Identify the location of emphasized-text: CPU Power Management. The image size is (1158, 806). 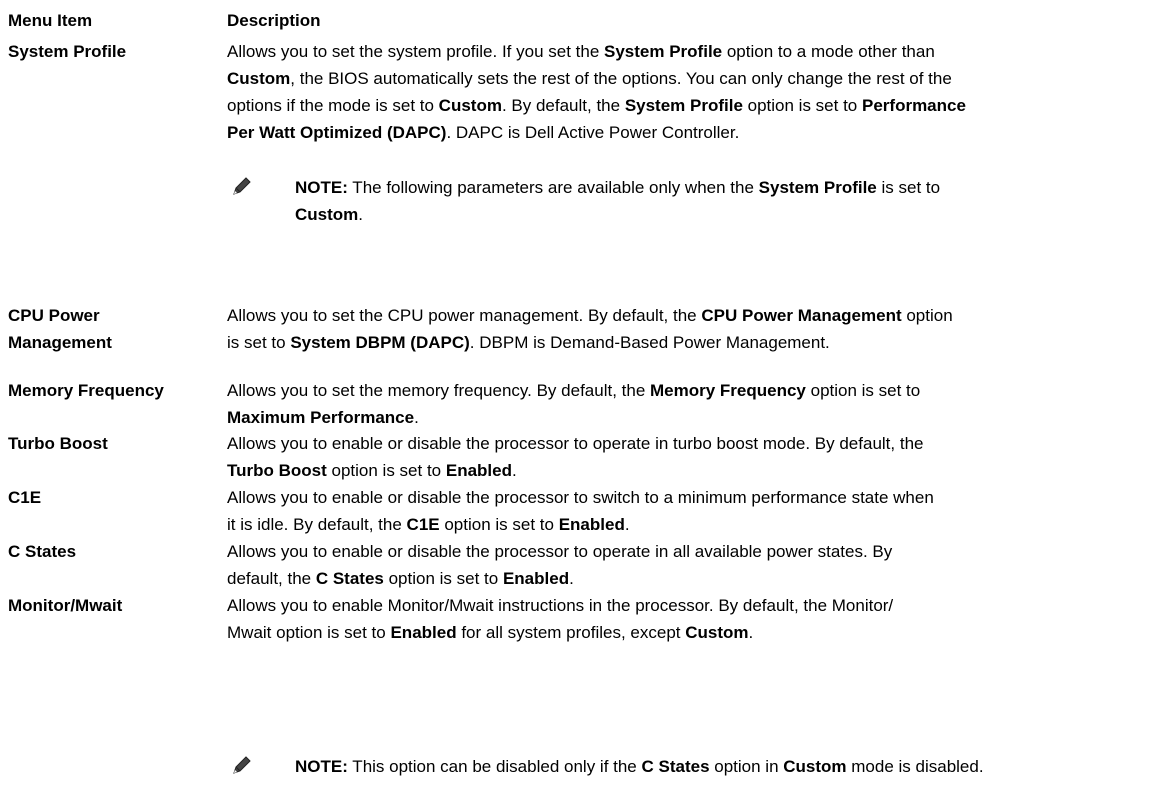
(801, 315).